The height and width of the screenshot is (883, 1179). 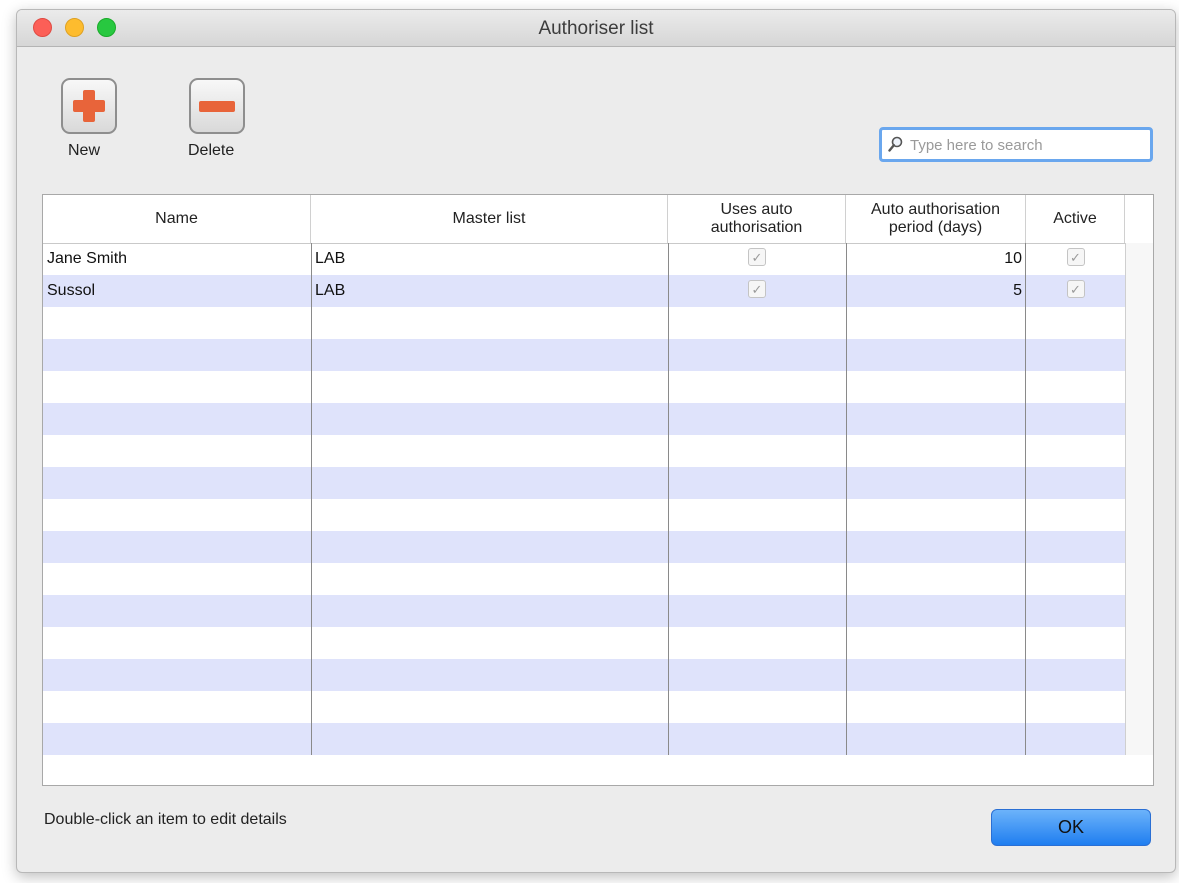 I want to click on window-title: Authoriser list, so click(x=596, y=28).